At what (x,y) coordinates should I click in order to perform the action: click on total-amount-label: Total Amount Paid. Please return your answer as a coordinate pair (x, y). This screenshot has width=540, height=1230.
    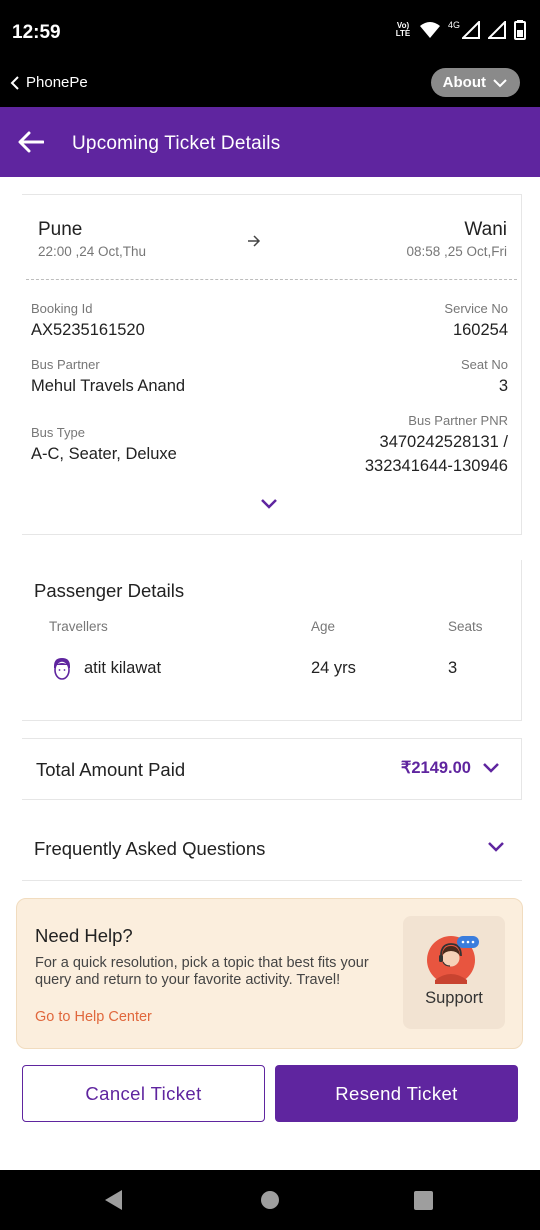
    Looking at the image, I should click on (111, 769).